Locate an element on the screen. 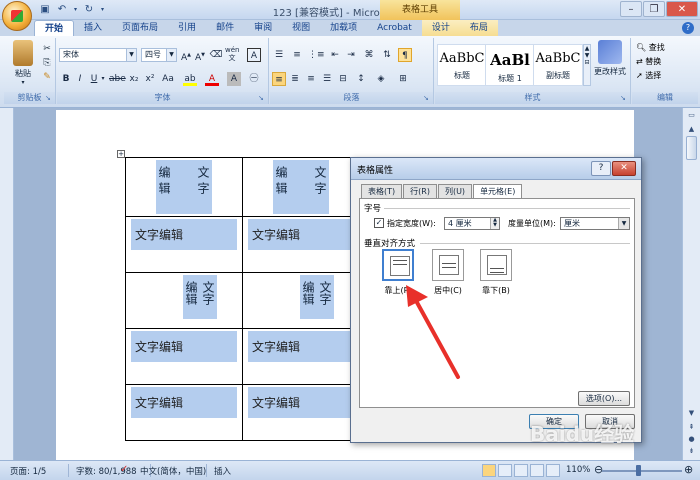 This screenshot has width=700, height=480. format-painter-icon: ✎ is located at coordinates (47, 77).